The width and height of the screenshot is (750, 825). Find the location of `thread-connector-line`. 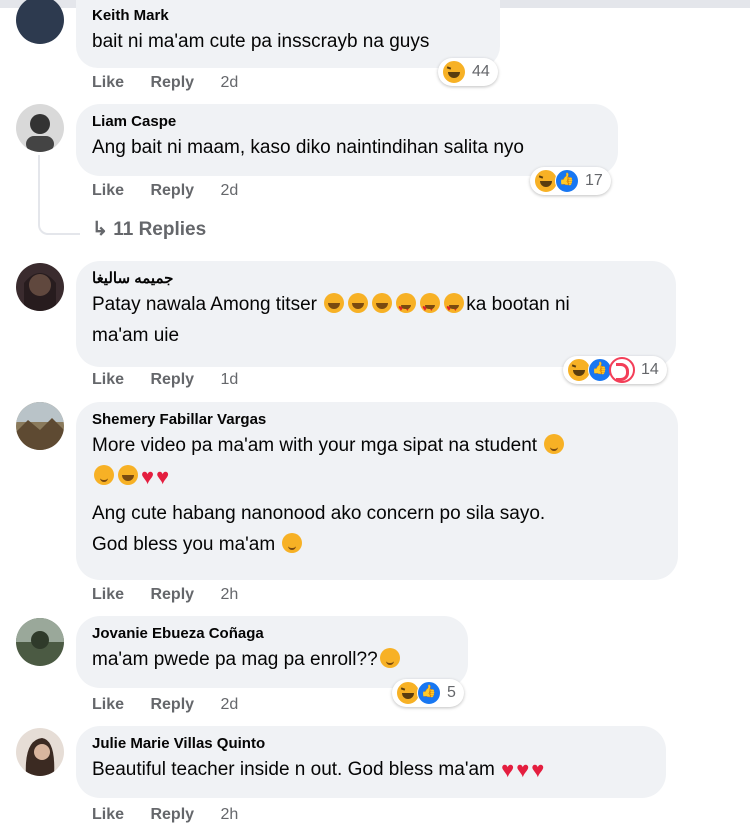

thread-connector-line is located at coordinates (59, 195).